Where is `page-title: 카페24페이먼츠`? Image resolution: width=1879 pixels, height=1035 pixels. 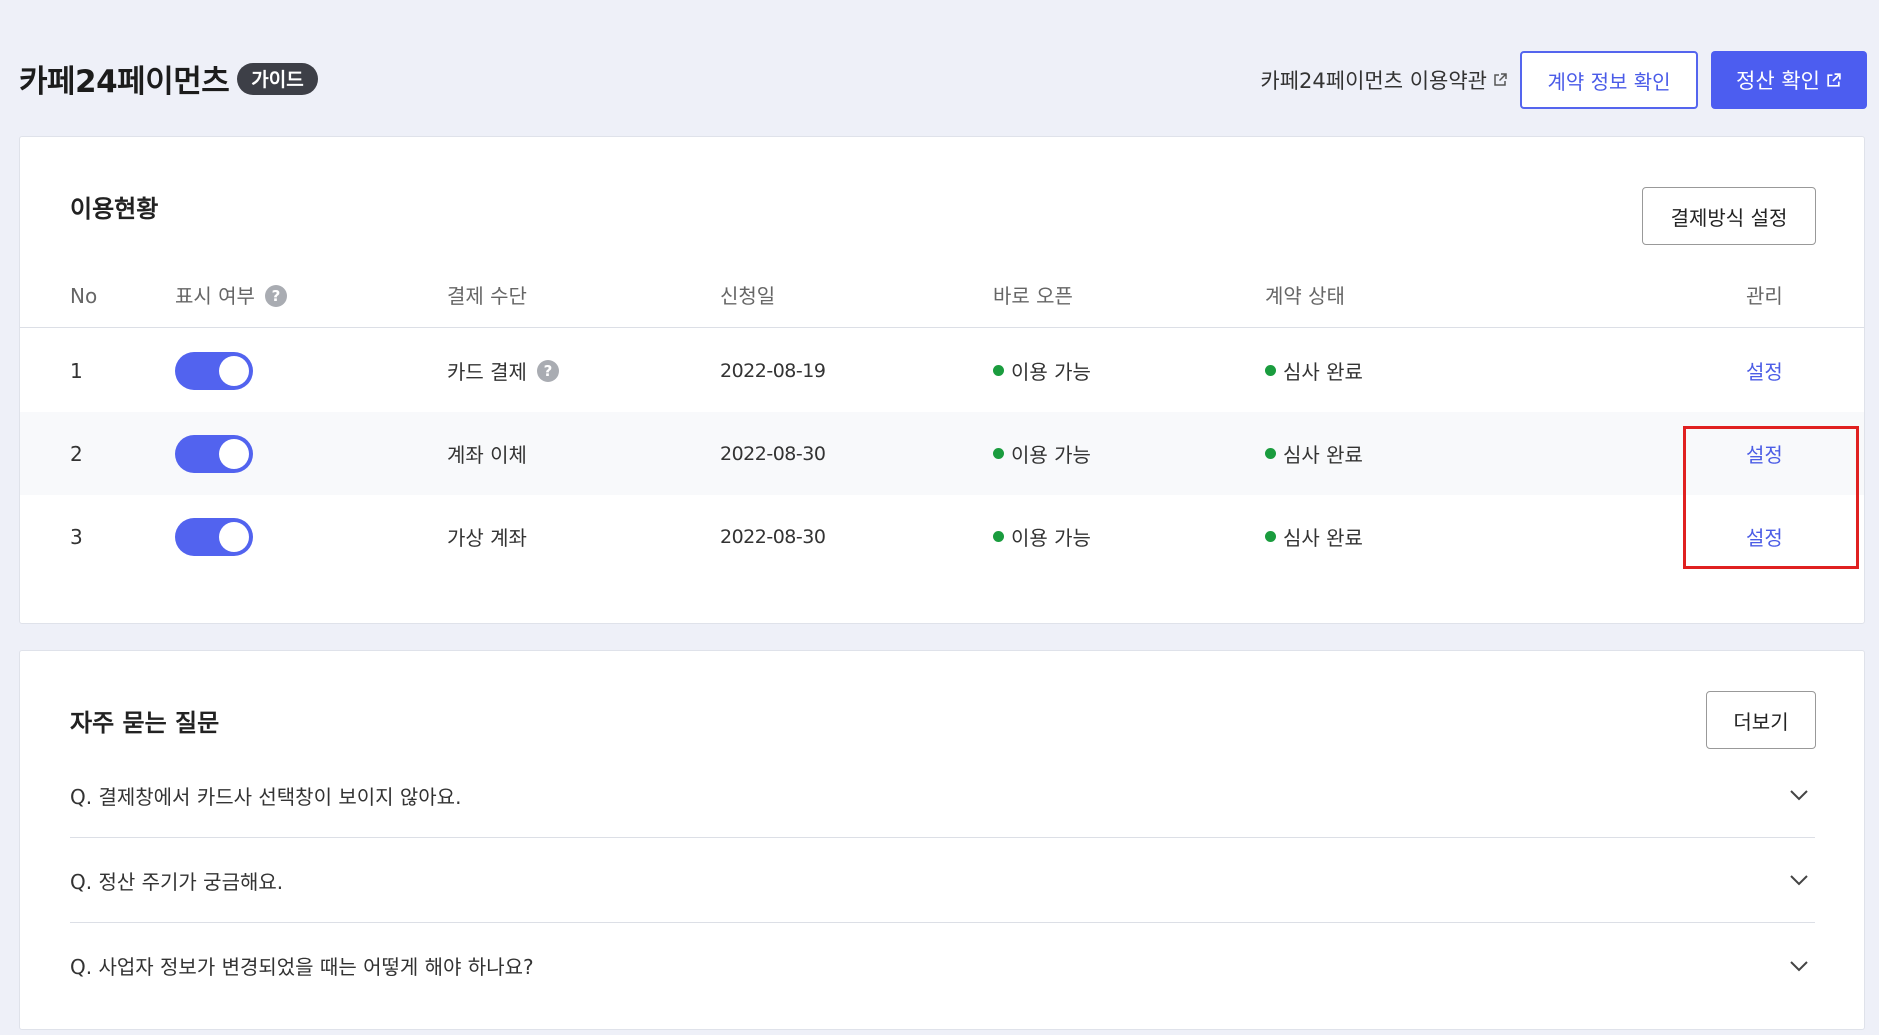
page-title: 카페24페이먼츠 is located at coordinates (124, 82).